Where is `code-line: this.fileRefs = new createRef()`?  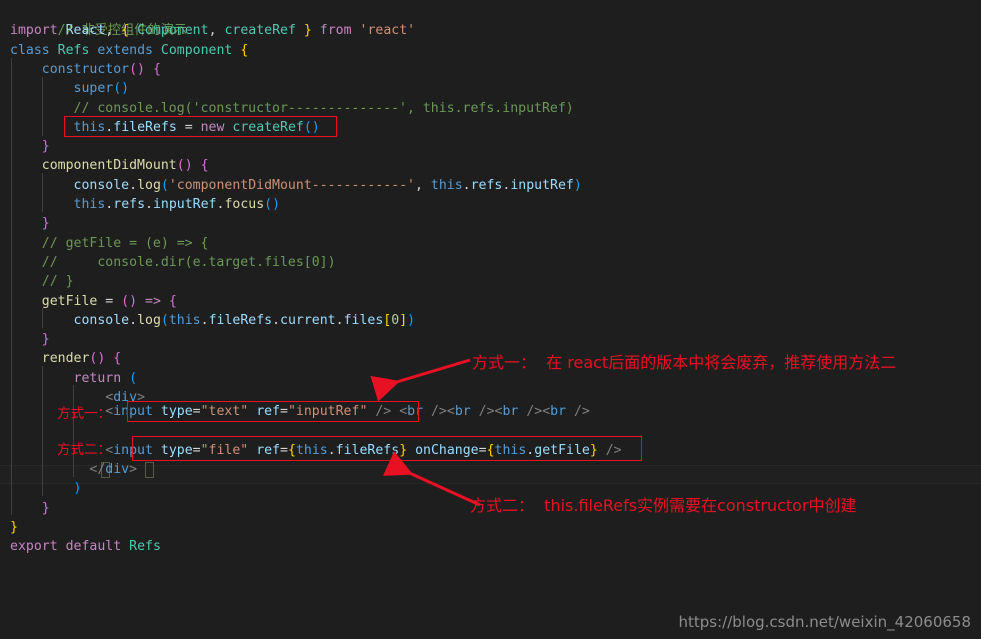
code-line: this.fileRefs = new createRef() is located at coordinates (196, 127).